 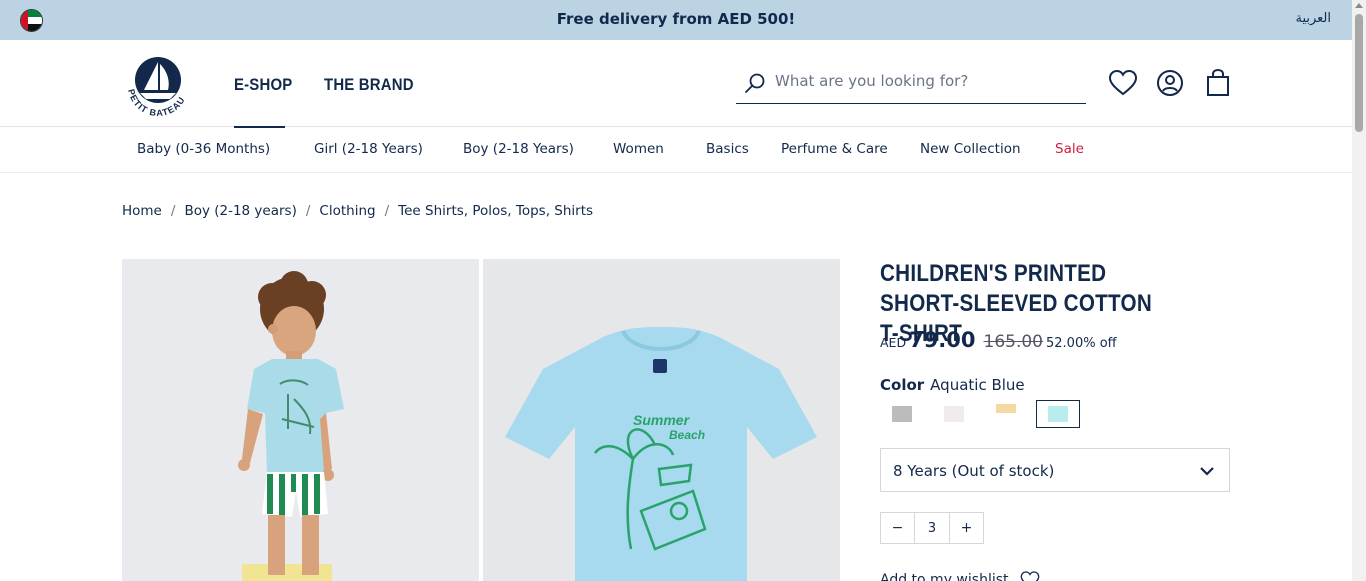 What do you see at coordinates (755, 83) in the screenshot?
I see `search-icon` at bounding box center [755, 83].